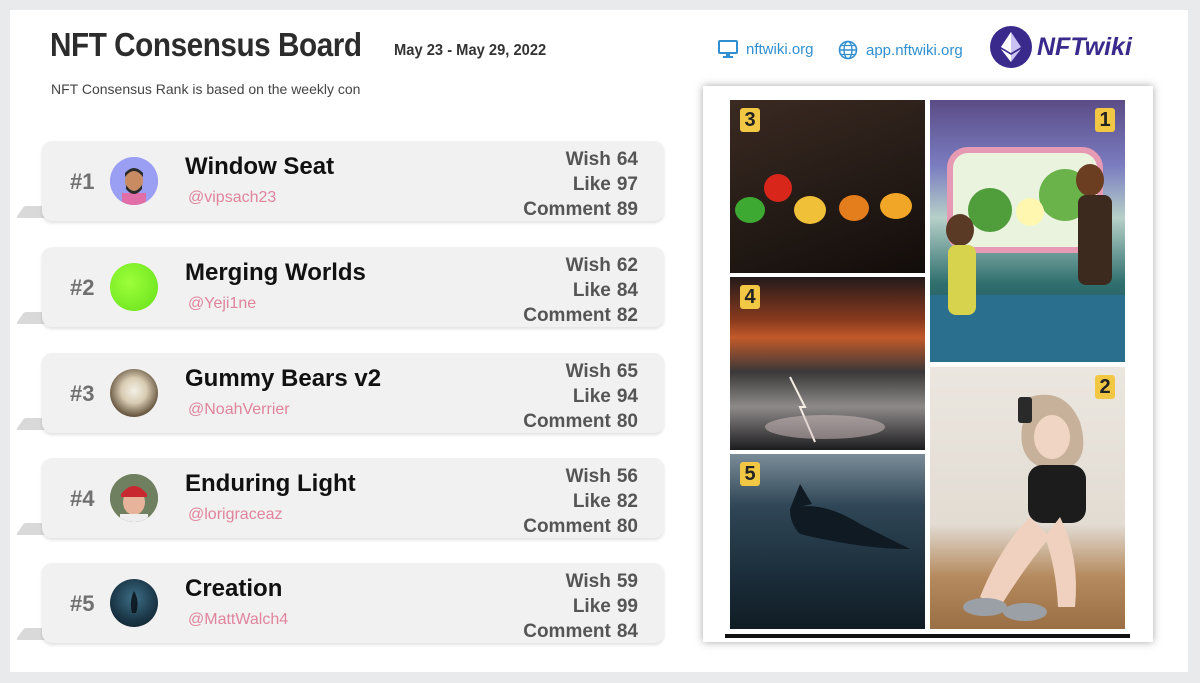  Describe the element at coordinates (470, 50) in the screenshot. I see `date-range: May 23 - May 29, 2022` at that location.